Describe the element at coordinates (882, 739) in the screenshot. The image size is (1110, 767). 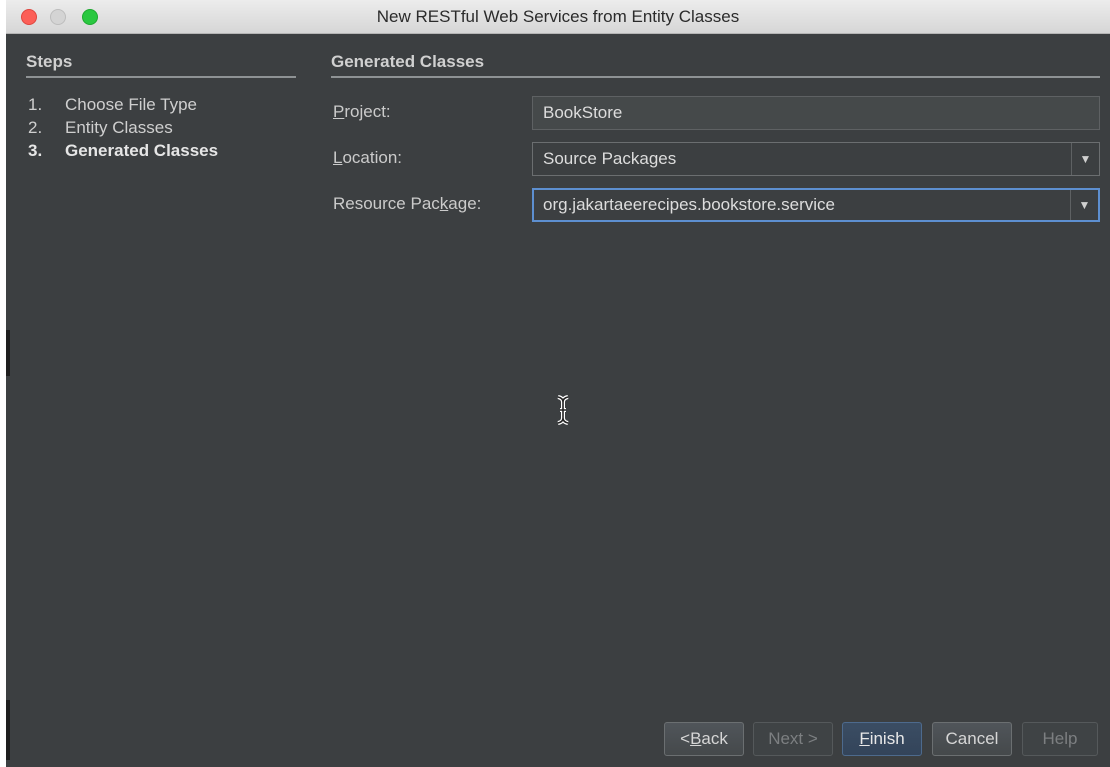
I see `finish-button: Finish` at that location.